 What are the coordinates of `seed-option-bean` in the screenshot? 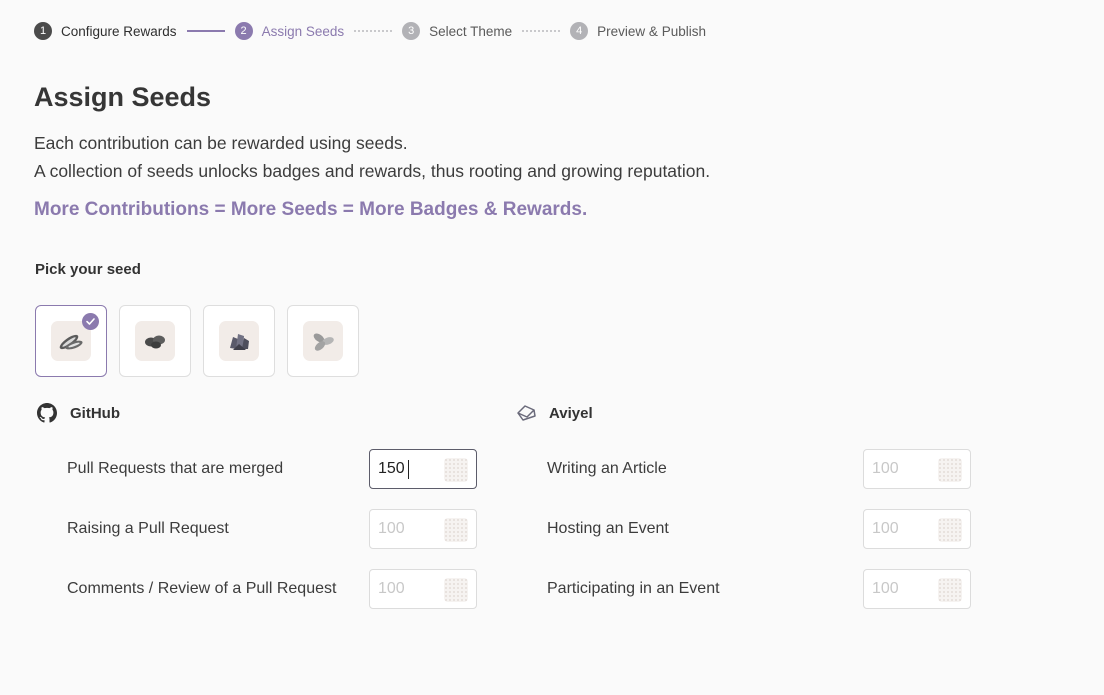 It's located at (155, 341).